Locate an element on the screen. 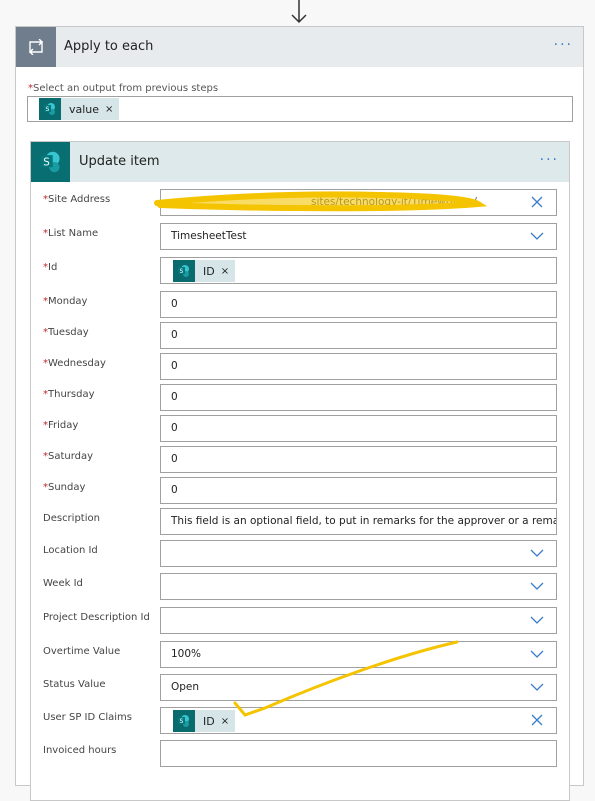  field-row-friday: *Friday 0 is located at coordinates (301, 428).